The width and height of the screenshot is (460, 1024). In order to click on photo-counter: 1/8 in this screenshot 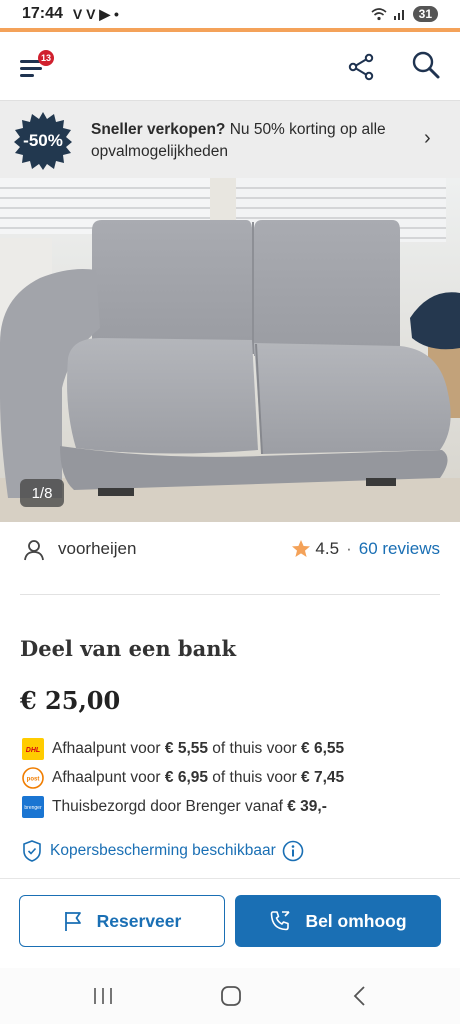, I will do `click(42, 493)`.